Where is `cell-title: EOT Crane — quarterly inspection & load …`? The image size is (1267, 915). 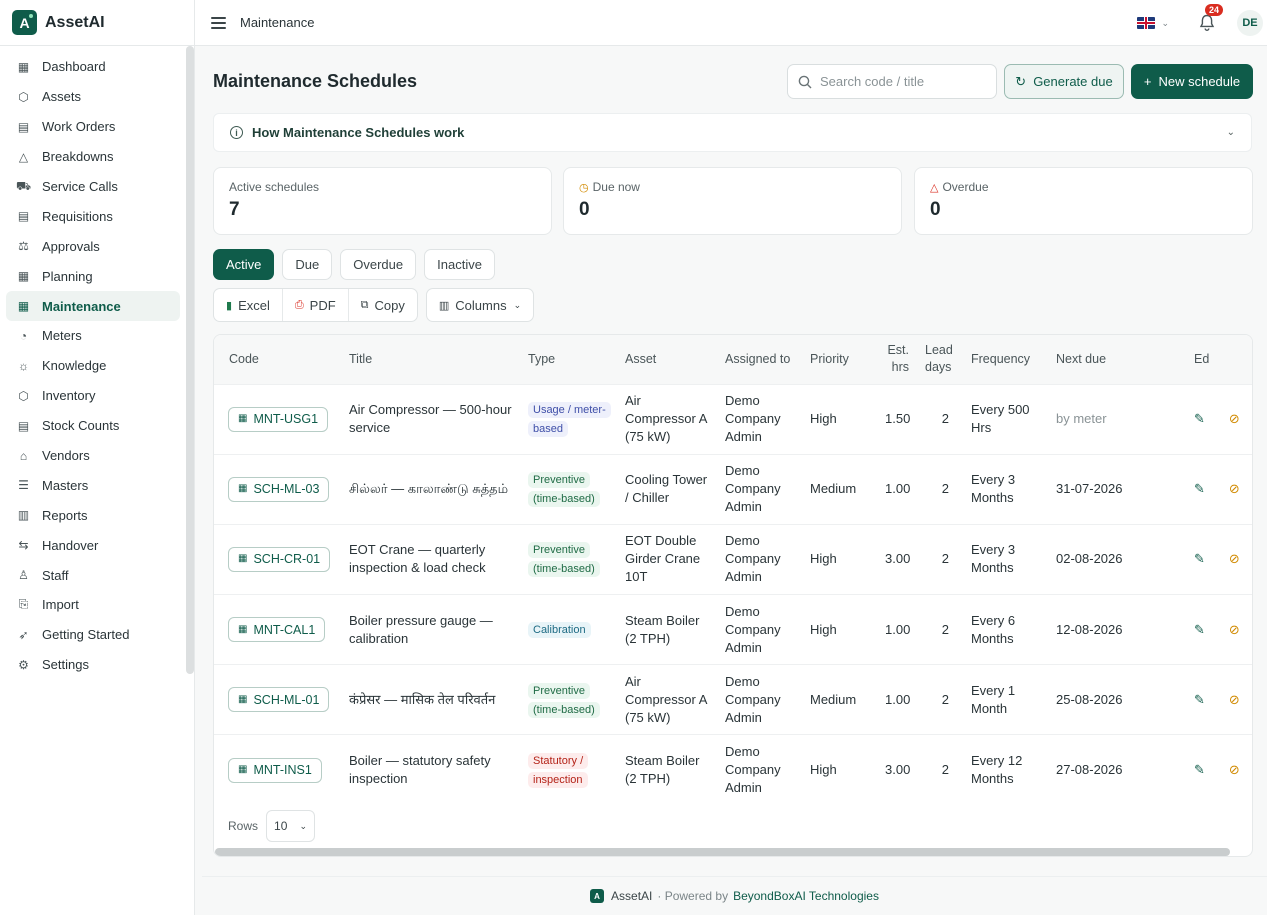
cell-title: EOT Crane — quarterly inspection & load … is located at coordinates (430, 559).